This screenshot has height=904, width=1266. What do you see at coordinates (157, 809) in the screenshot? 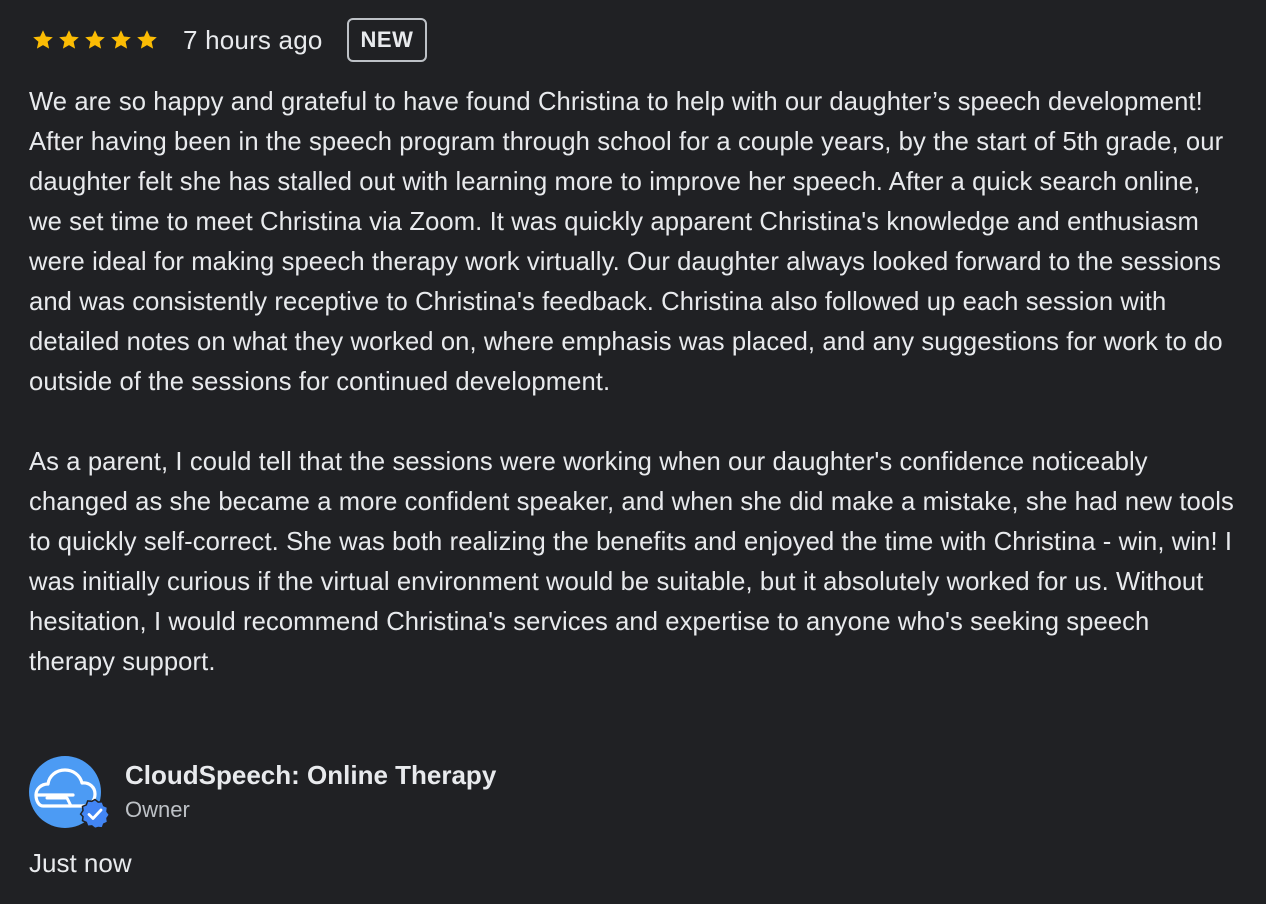
I see `owner-role: Owner` at bounding box center [157, 809].